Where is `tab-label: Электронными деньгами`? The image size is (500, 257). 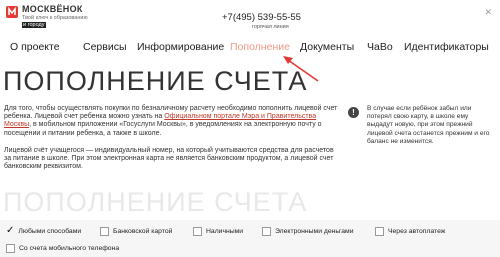
tab-label: Электронными деньгами is located at coordinates (314, 231).